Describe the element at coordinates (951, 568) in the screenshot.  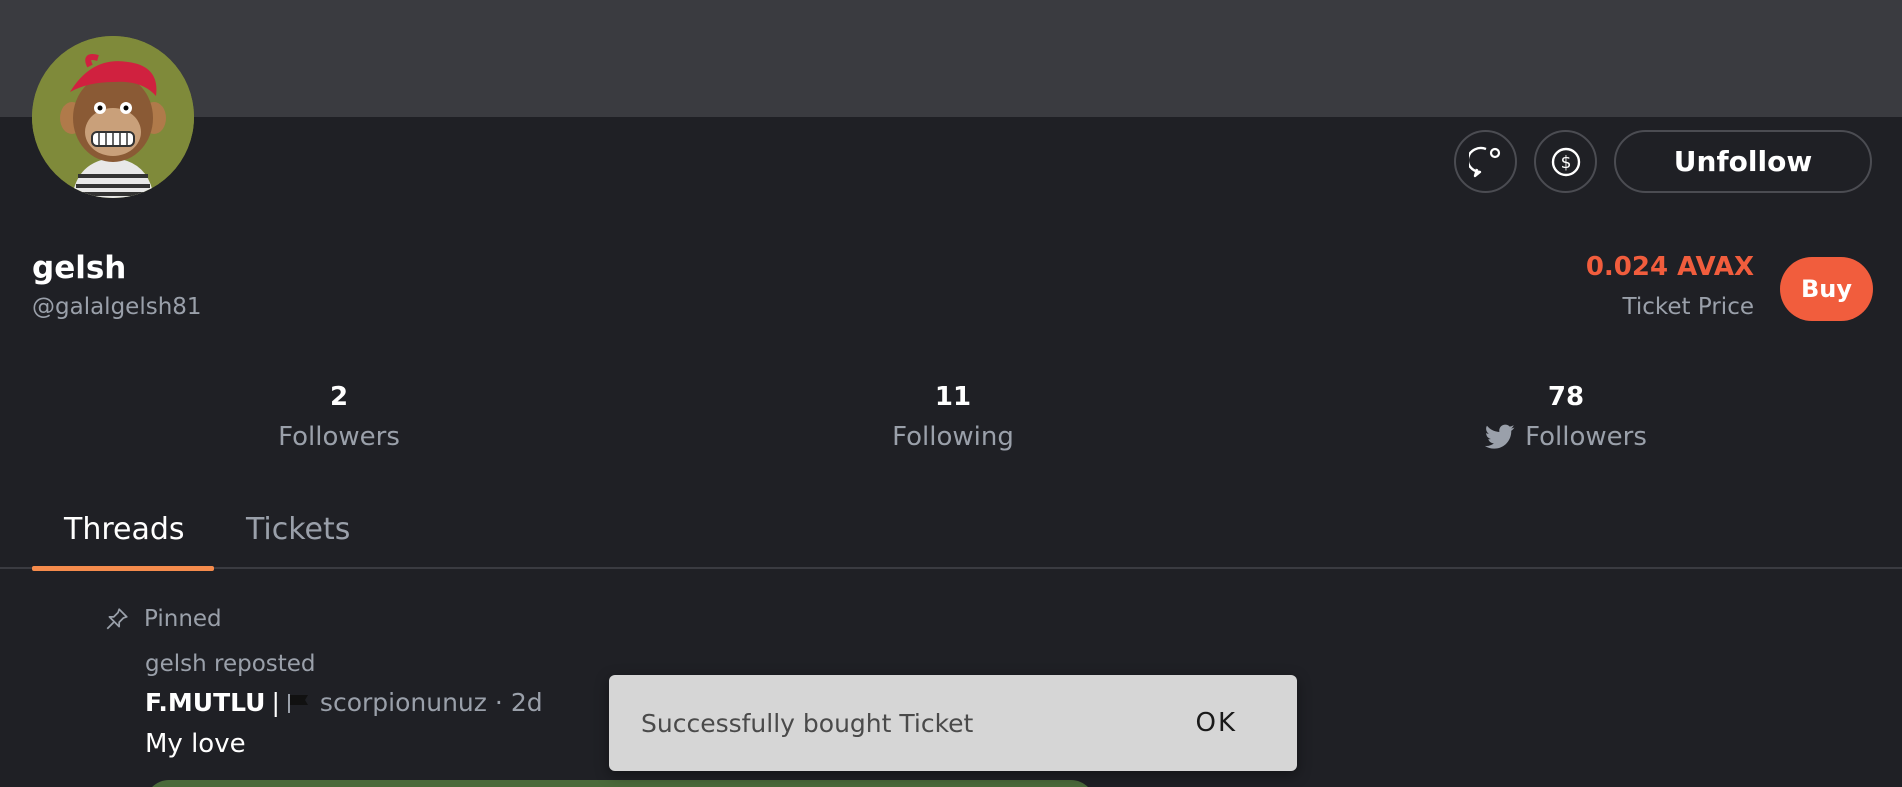
I see `tabs-divider` at that location.